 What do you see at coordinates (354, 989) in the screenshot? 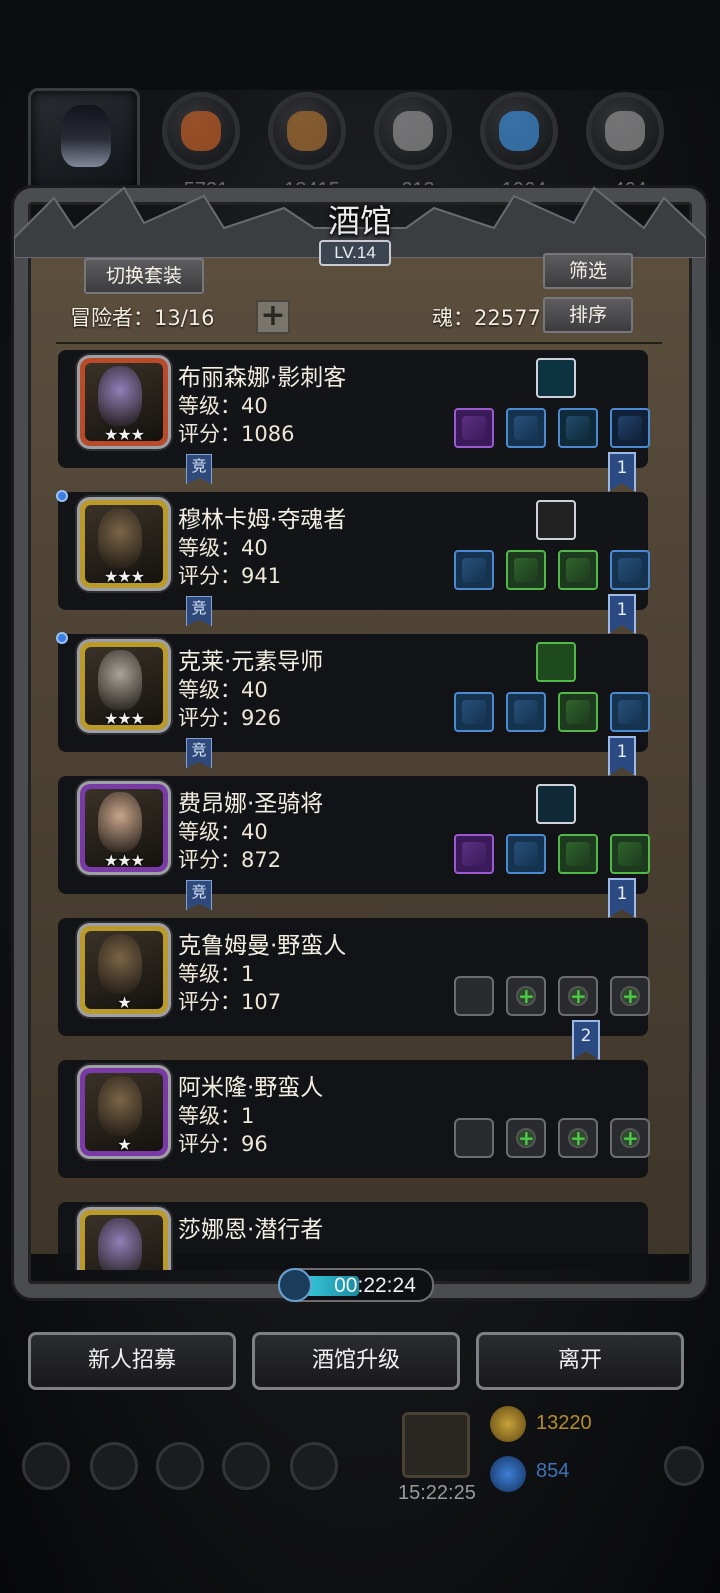
I see `hero-card: ★ 克鲁姆曼·野蛮人 等级：1 评分：107 + + +2` at bounding box center [354, 989].